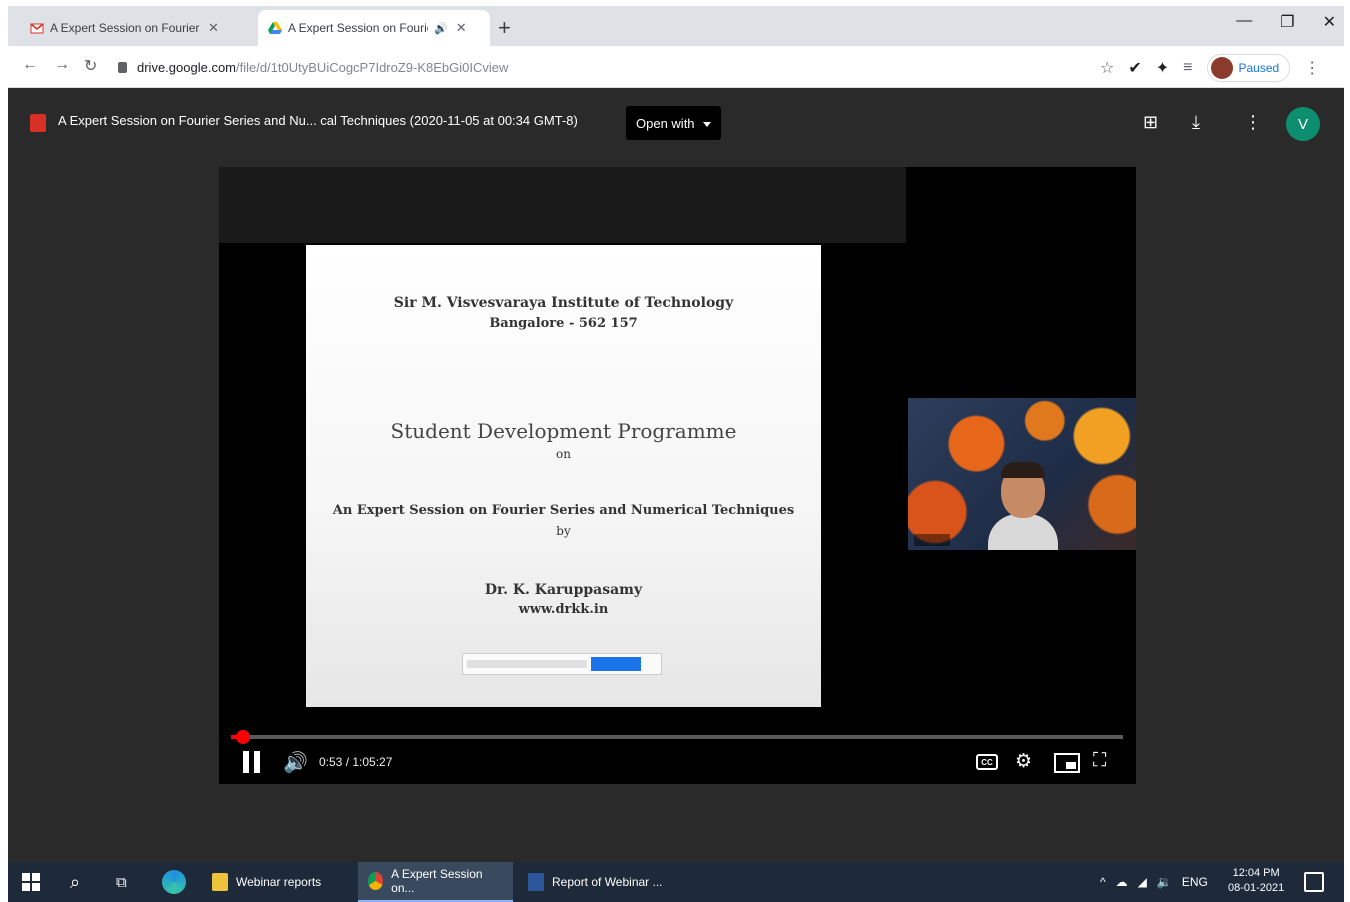 This screenshot has width=1350, height=902. I want to click on restore-icon: ❐, so click(1287, 22).